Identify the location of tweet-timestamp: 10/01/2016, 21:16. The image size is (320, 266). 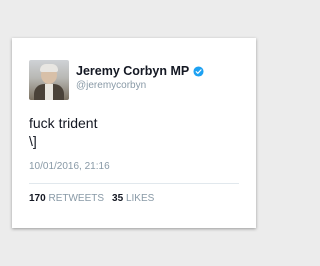
(69, 166).